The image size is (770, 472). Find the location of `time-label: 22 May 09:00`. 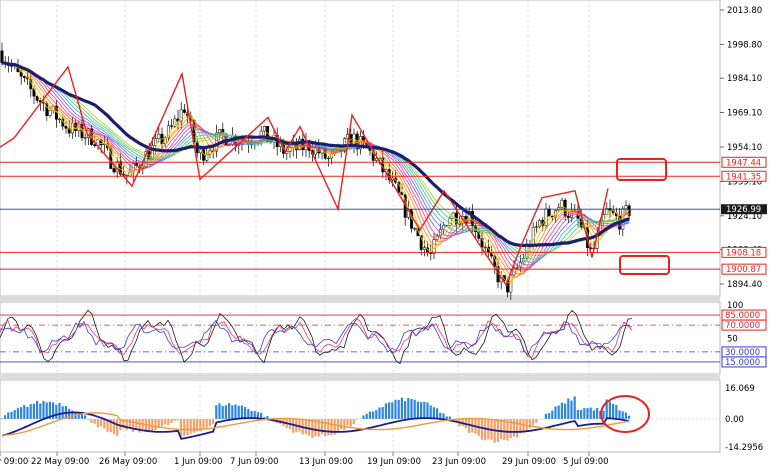

time-label: 22 May 09:00 is located at coordinates (60, 462).